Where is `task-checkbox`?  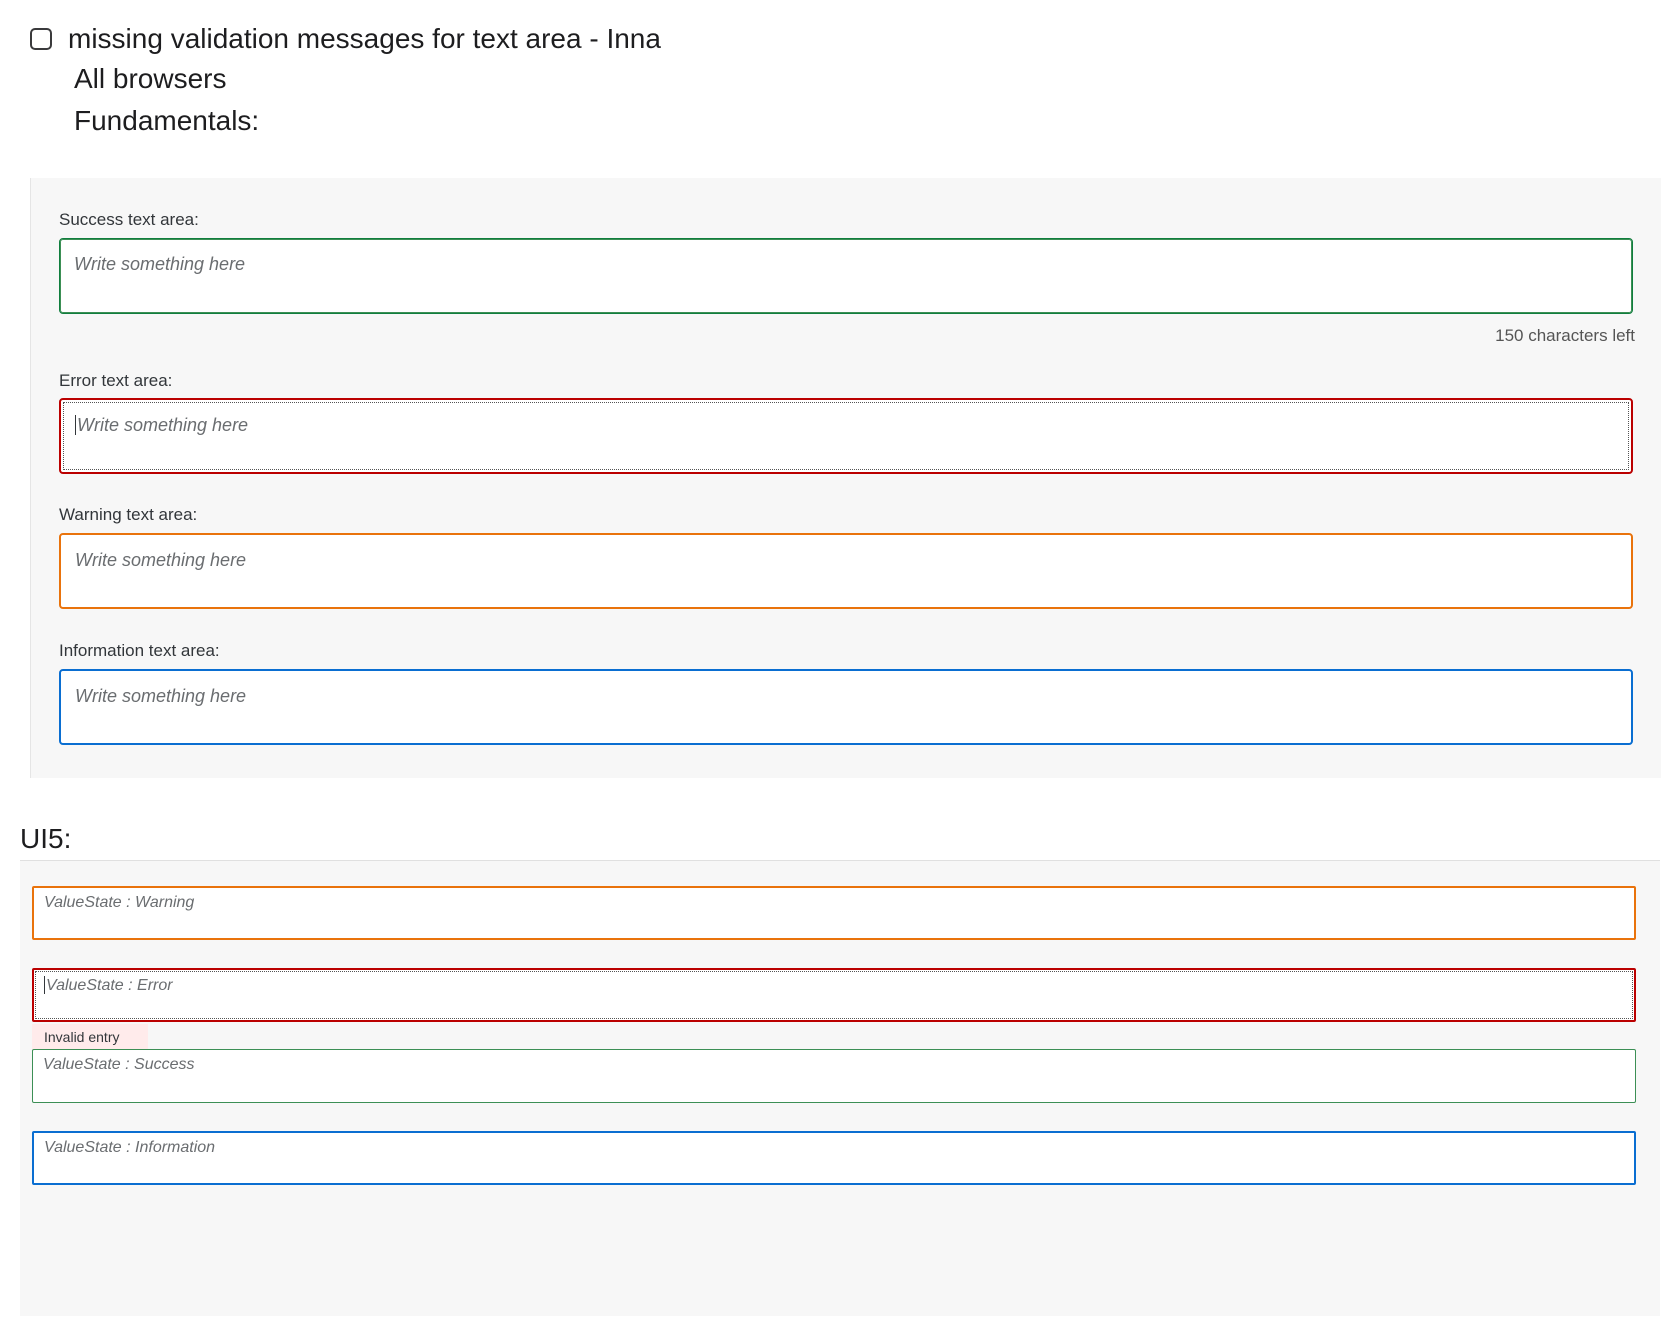
task-checkbox is located at coordinates (41, 39).